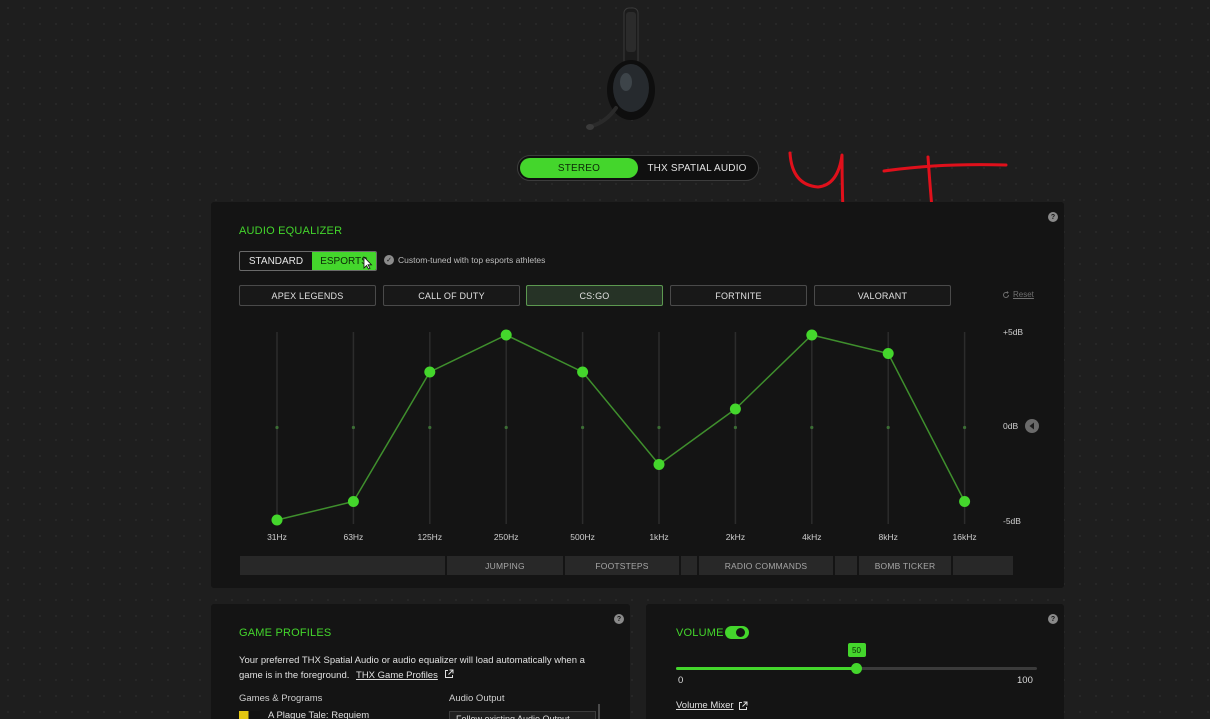 This screenshot has height=719, width=1210. I want to click on reset-button: Reset, so click(1018, 294).